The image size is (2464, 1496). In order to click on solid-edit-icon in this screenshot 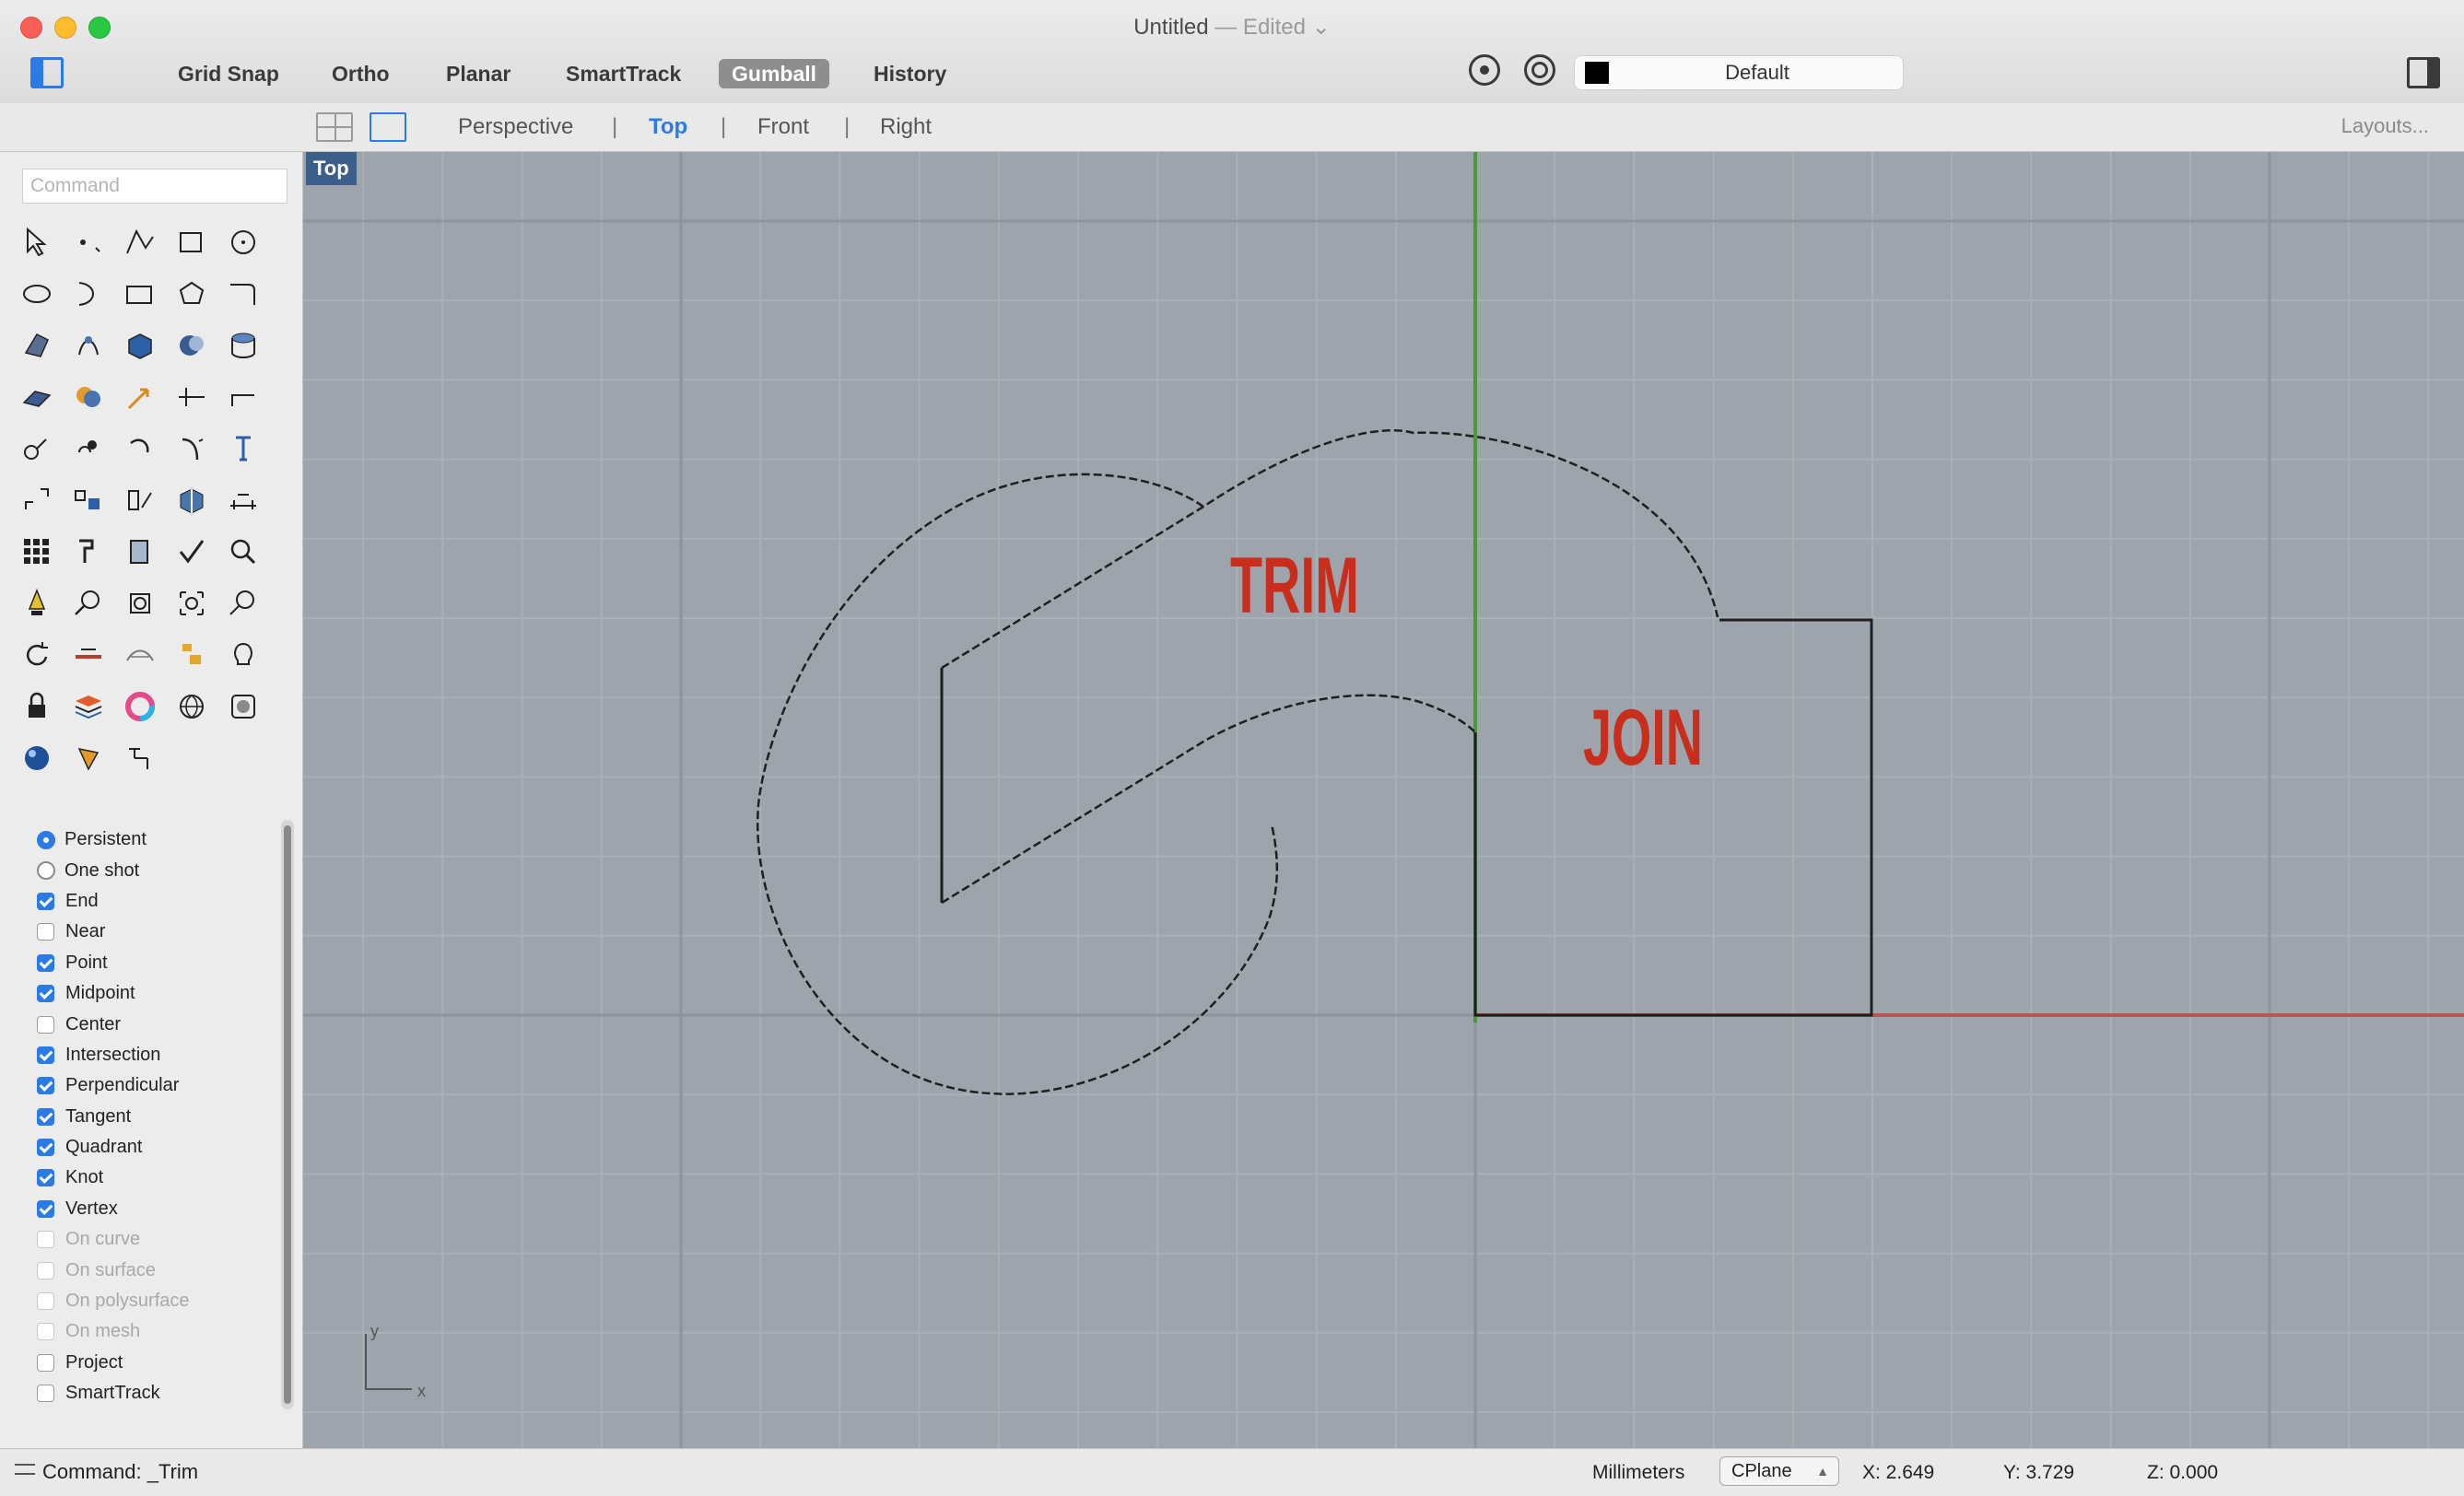, I will do `click(191, 500)`.